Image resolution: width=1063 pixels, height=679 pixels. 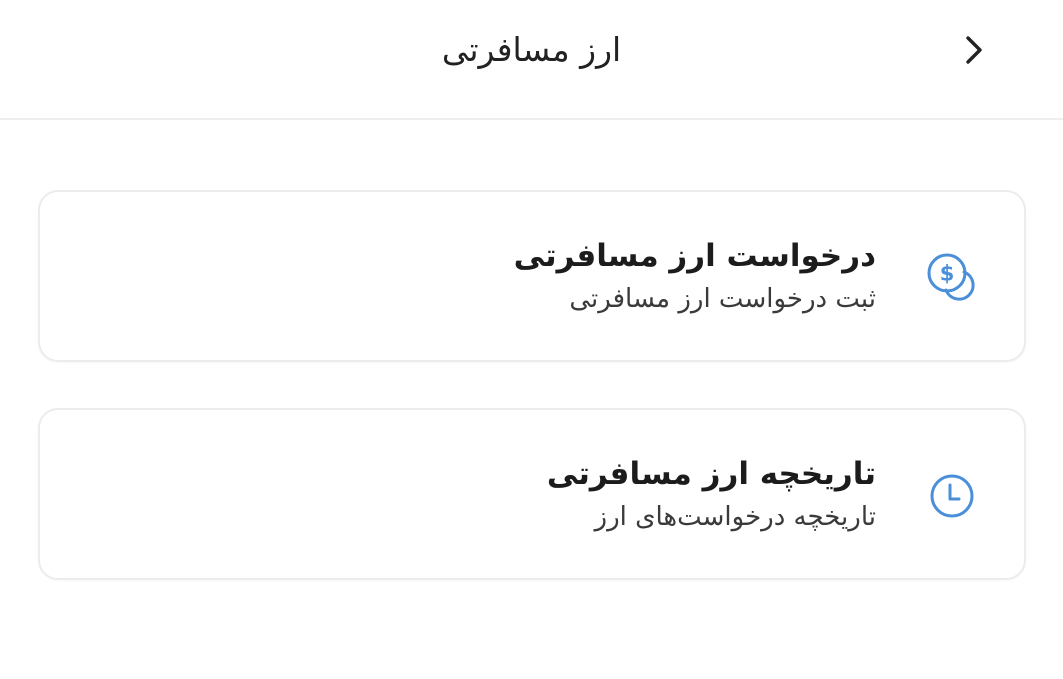 I want to click on dollar-coin-icon: $, so click(x=951, y=277).